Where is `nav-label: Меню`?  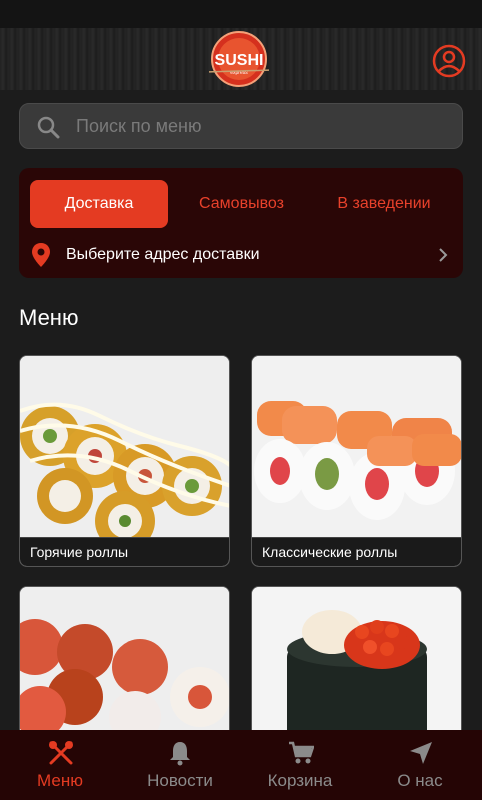
nav-label: Меню is located at coordinates (60, 780).